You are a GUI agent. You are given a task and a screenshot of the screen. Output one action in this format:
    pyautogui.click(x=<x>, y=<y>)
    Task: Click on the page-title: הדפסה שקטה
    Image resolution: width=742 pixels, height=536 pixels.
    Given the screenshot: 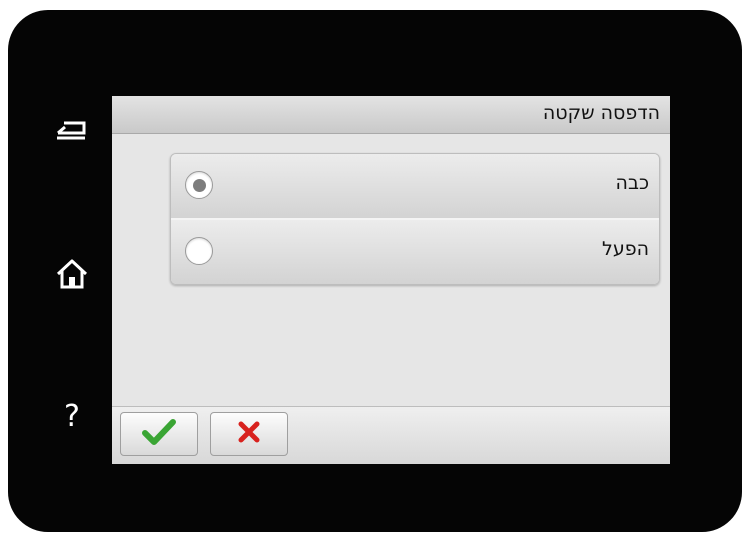 What is the action you would take?
    pyautogui.click(x=601, y=113)
    